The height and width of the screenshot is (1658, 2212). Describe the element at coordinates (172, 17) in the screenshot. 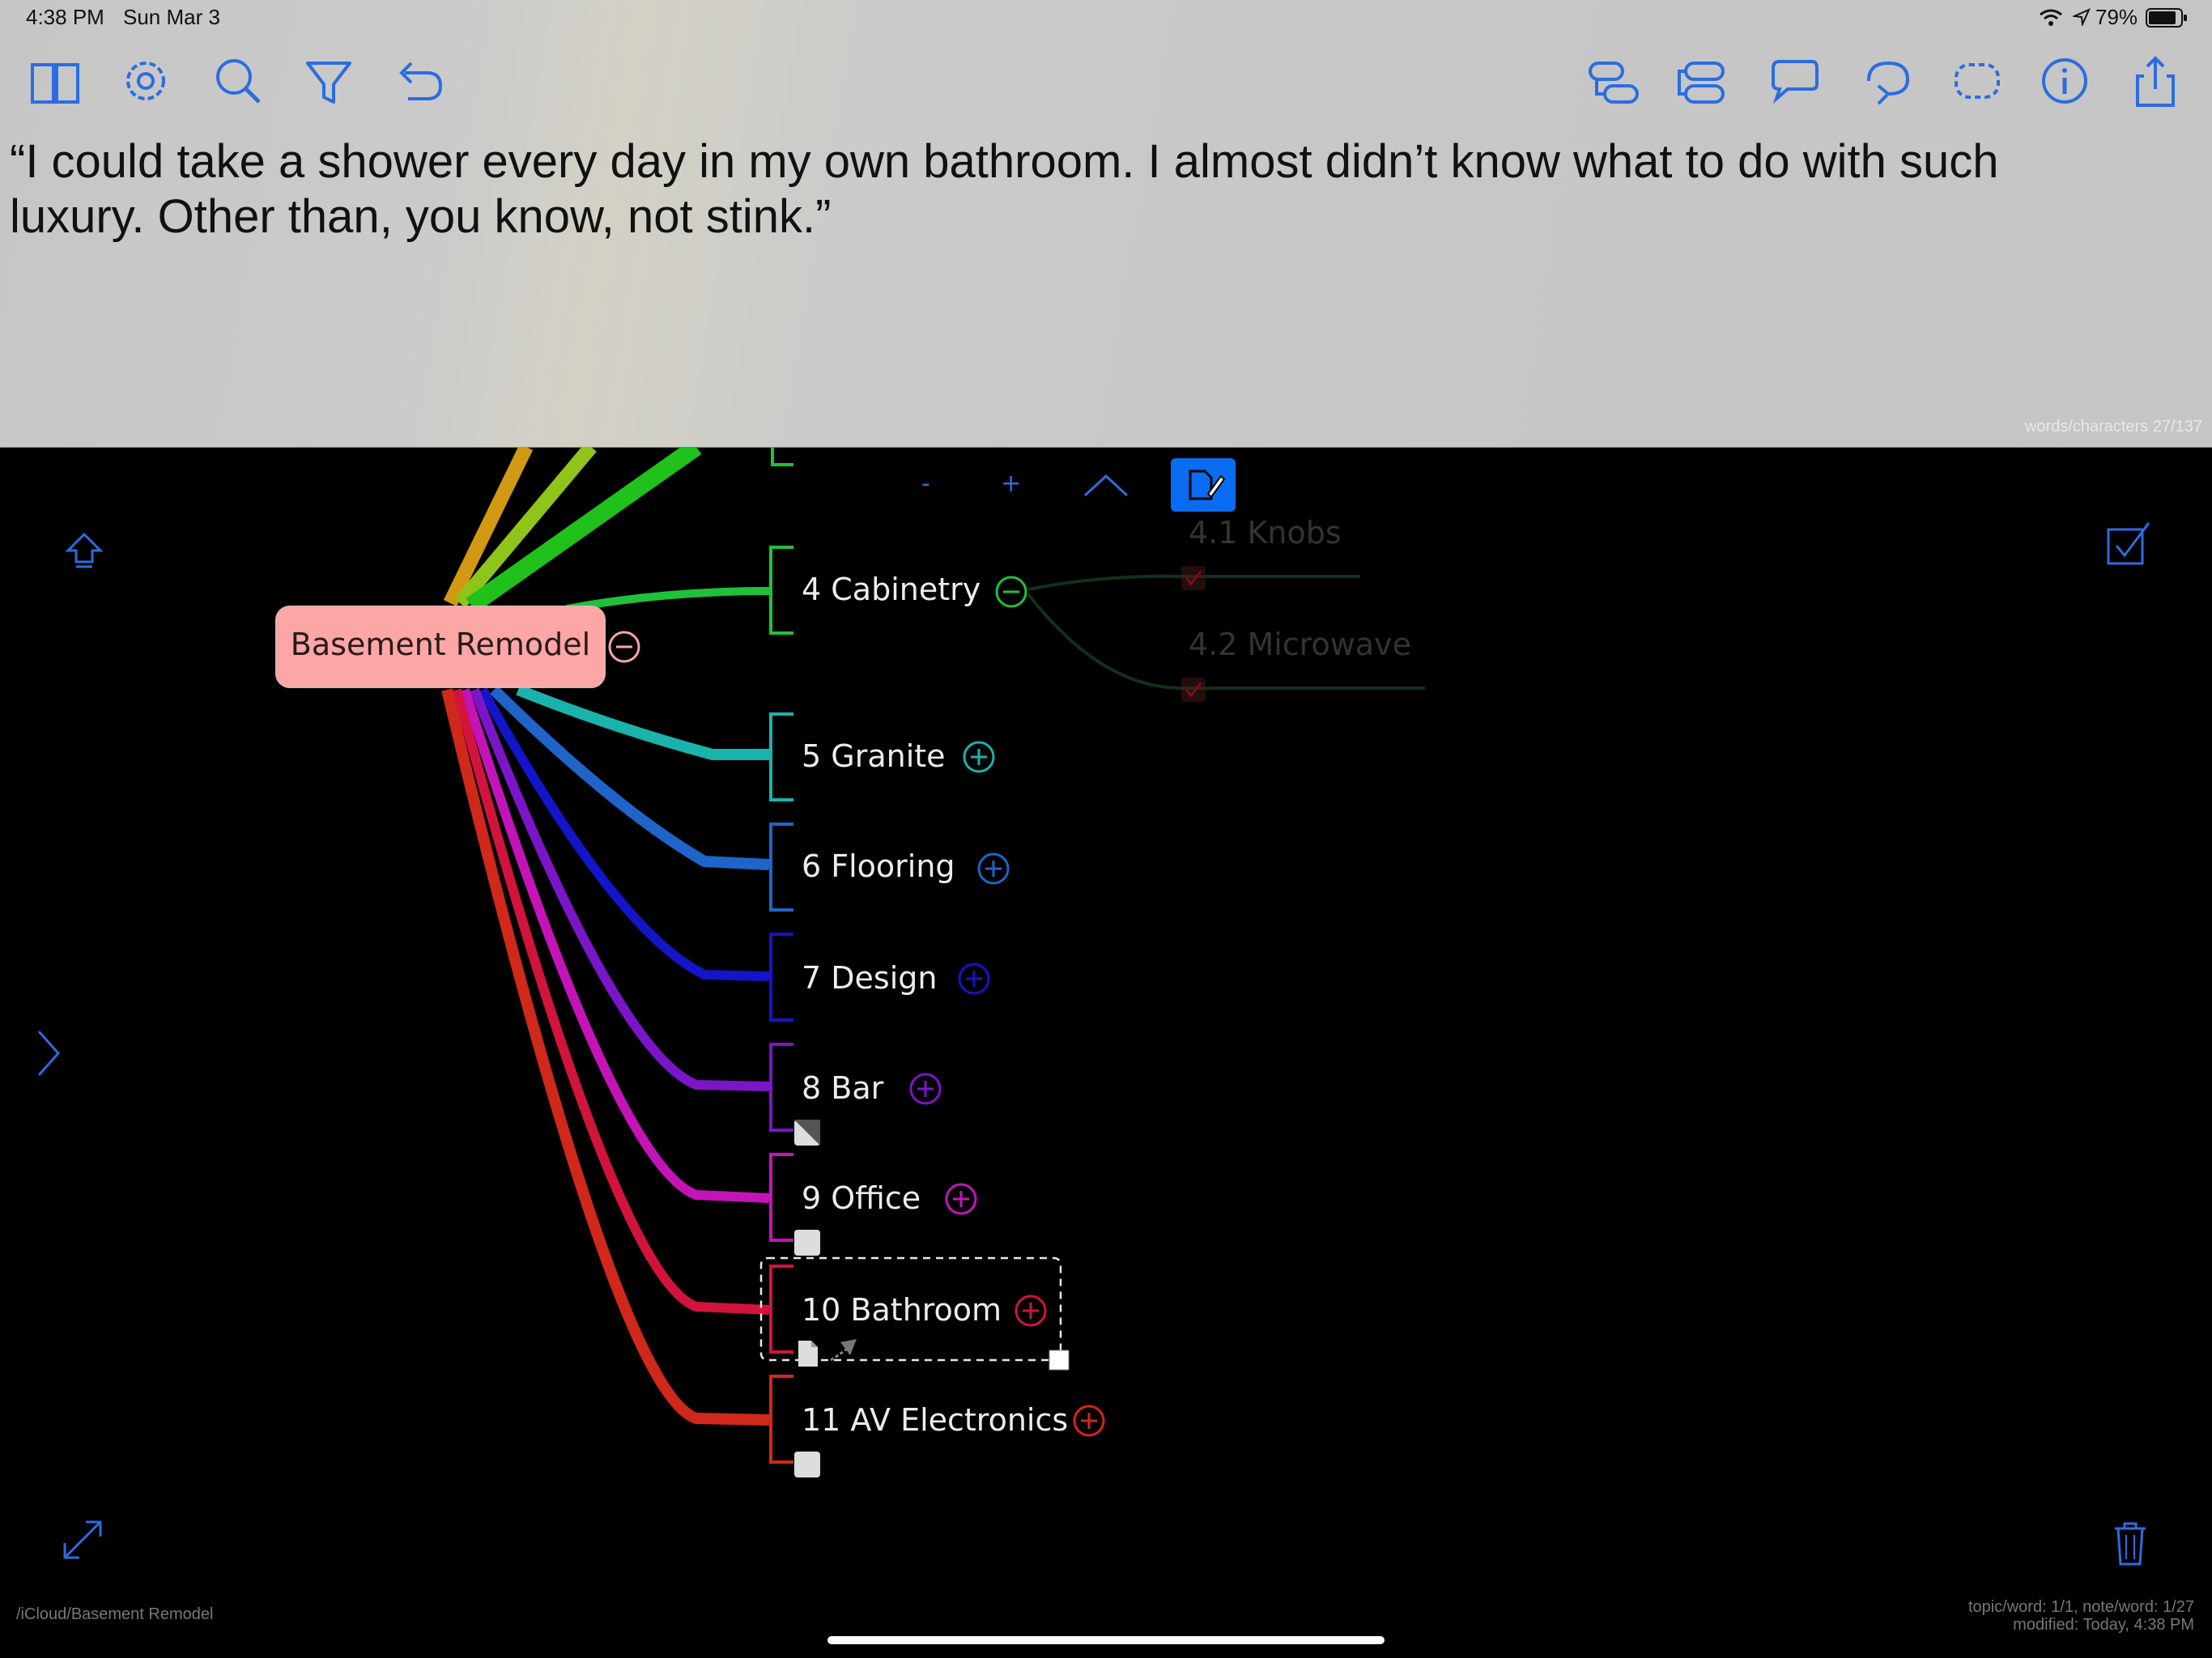

I see `status-date: Sun Mar 3` at that location.